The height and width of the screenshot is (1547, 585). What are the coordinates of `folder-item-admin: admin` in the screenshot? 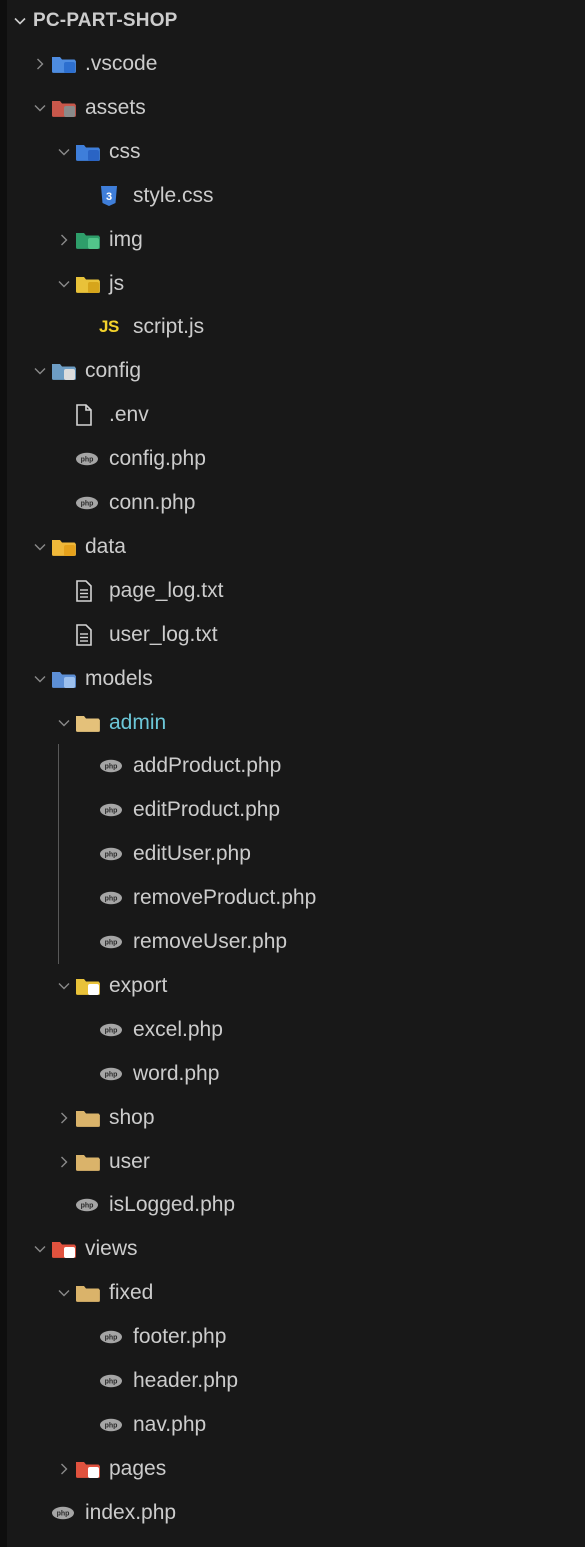 It's located at (296, 723).